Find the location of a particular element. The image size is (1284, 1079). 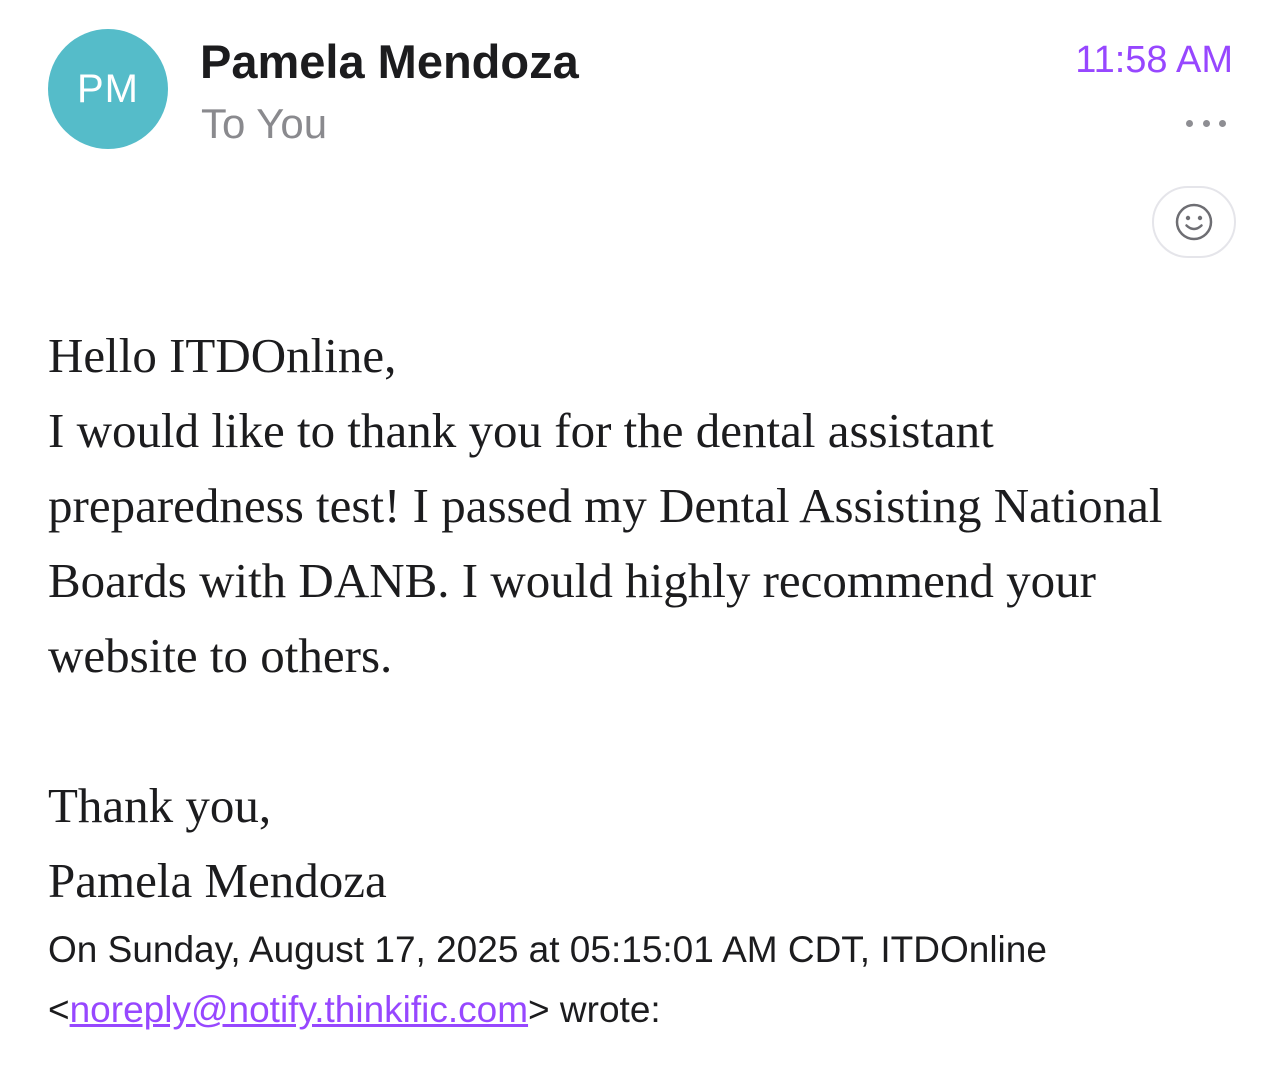

add-reaction-button is located at coordinates (1194, 222).